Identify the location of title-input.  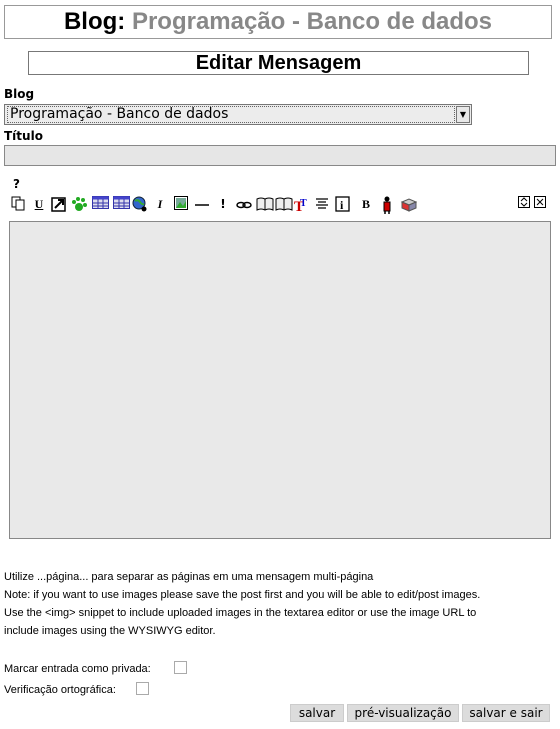
(280, 155).